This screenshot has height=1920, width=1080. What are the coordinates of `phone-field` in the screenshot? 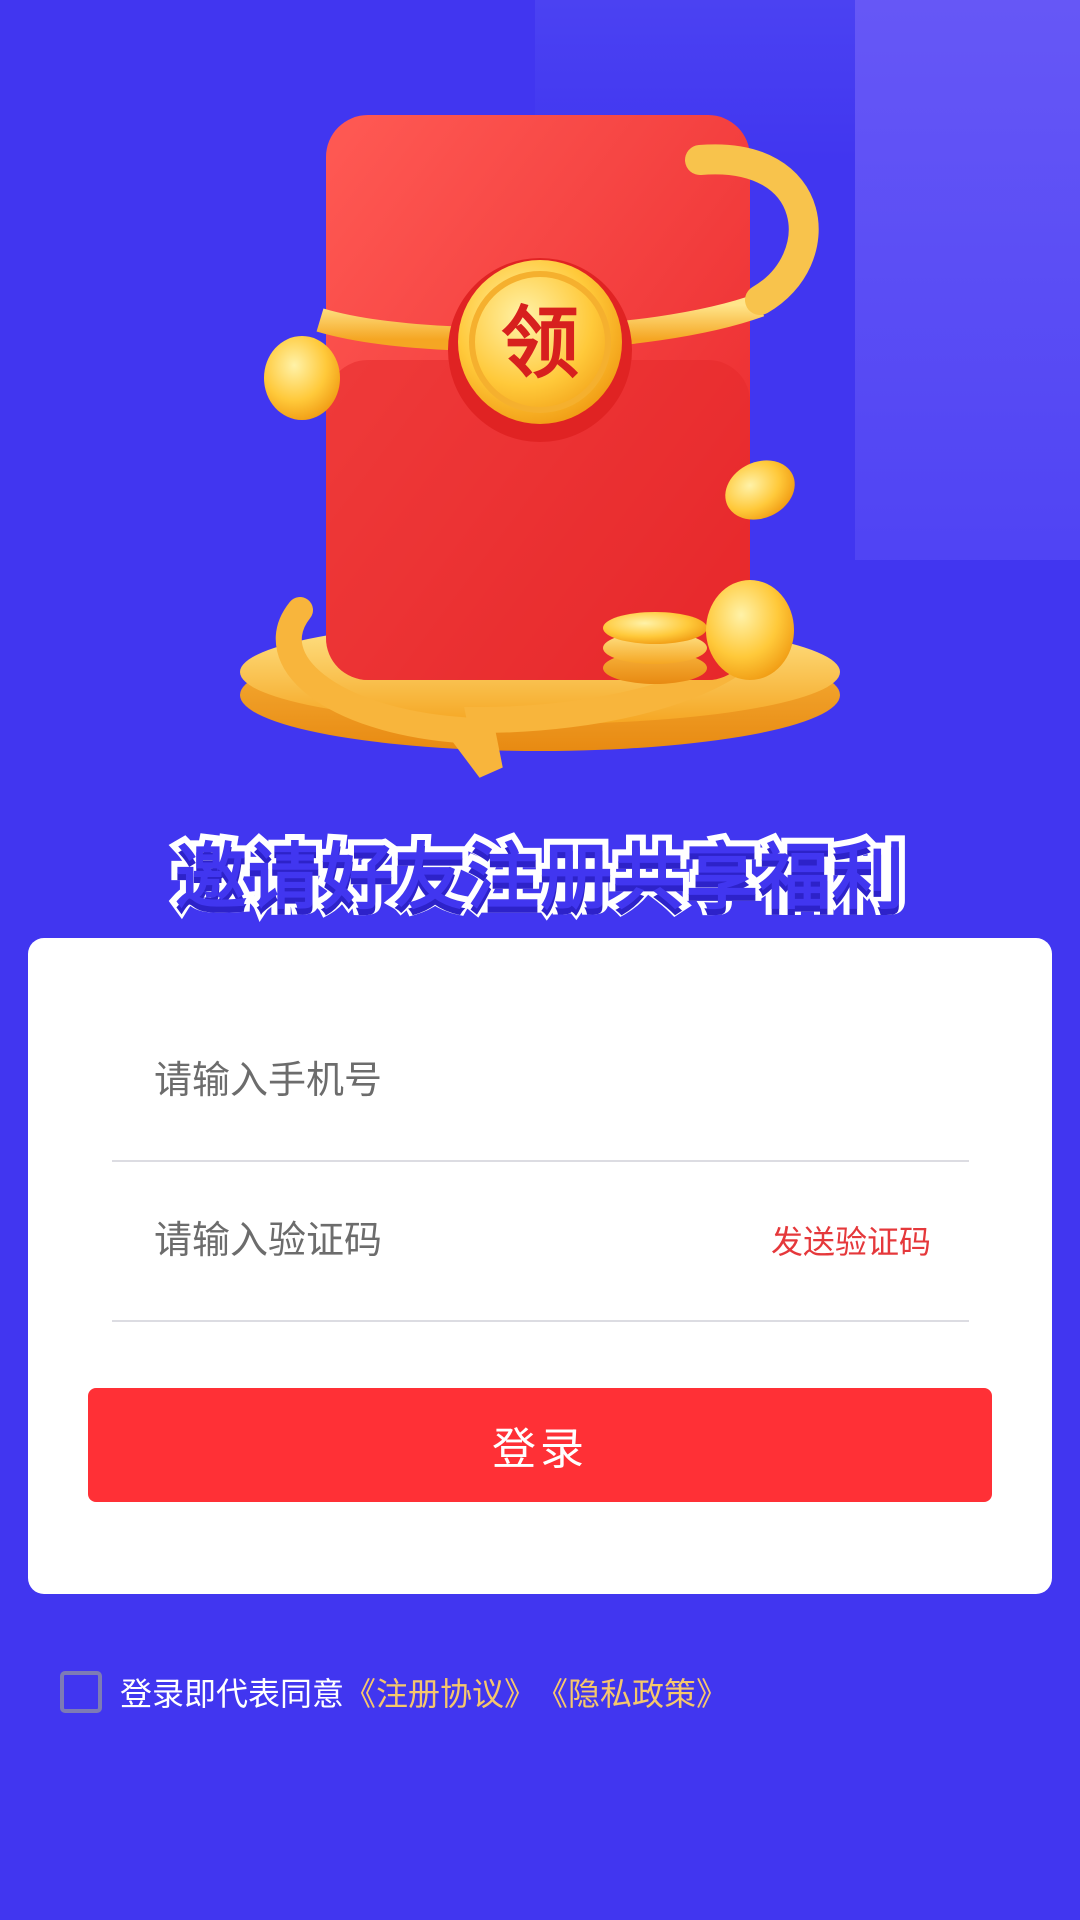 It's located at (540, 1081).